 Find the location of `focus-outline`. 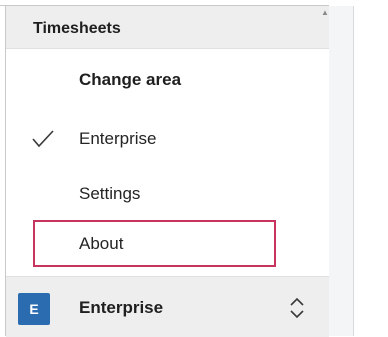

focus-outline is located at coordinates (154, 243).